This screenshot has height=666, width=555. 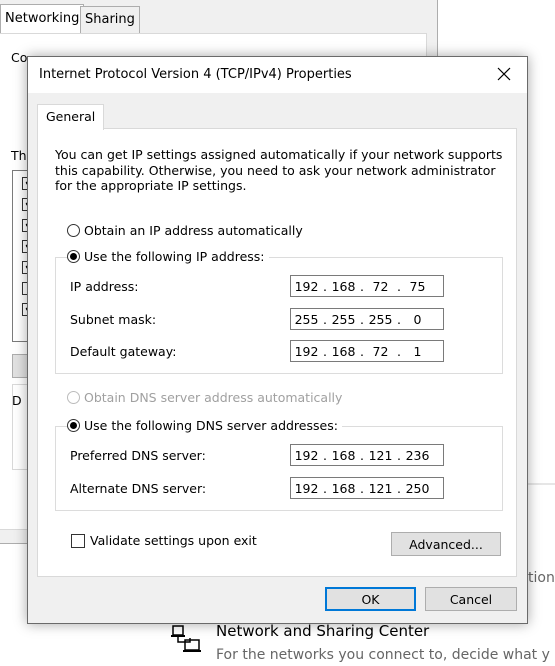 I want to click on ip-address-label: IP address:, so click(x=104, y=286).